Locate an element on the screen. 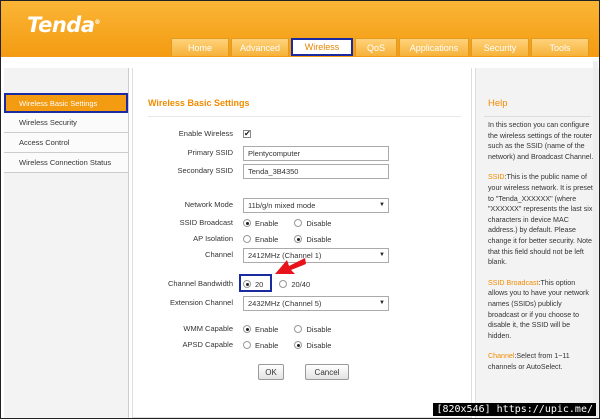 Image resolution: width=600 pixels, height=419 pixels. sidebar-item-wireless-security: Wireless Security is located at coordinates (66, 123).